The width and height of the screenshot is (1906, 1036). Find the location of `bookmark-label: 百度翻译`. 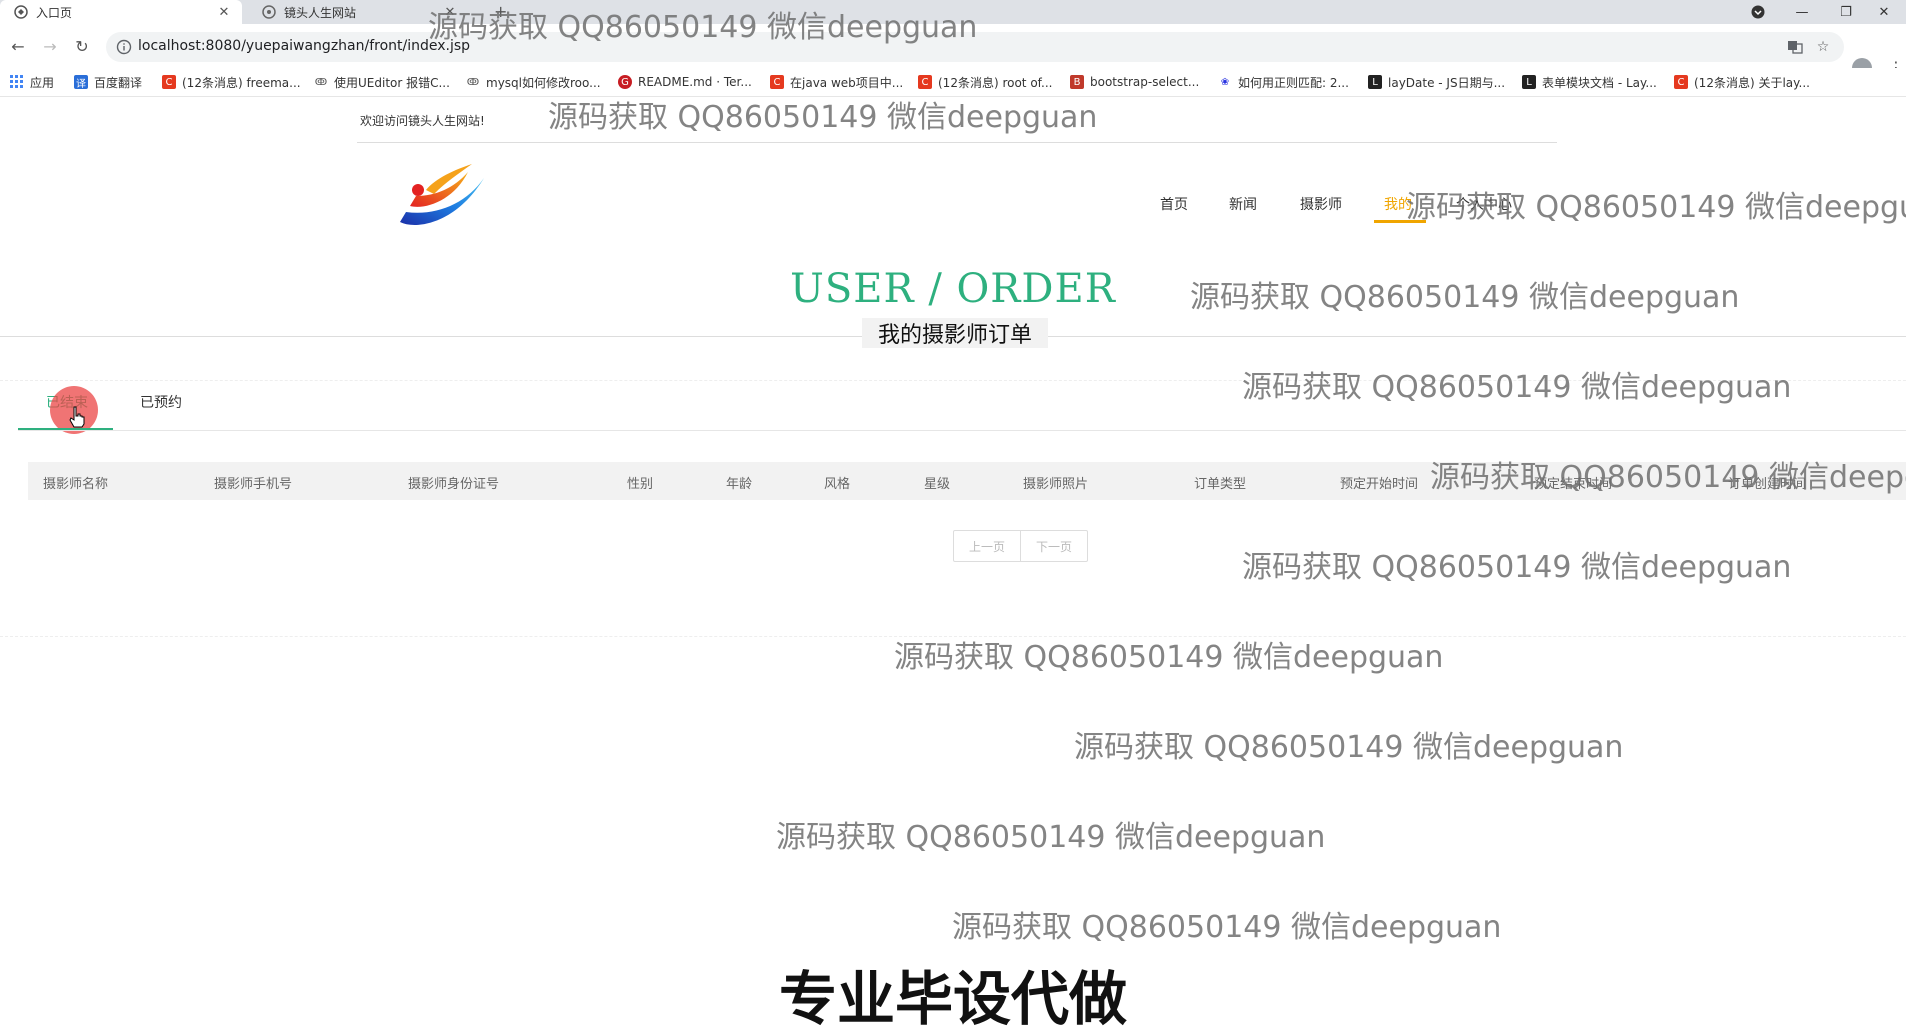

bookmark-label: 百度翻译 is located at coordinates (118, 82).